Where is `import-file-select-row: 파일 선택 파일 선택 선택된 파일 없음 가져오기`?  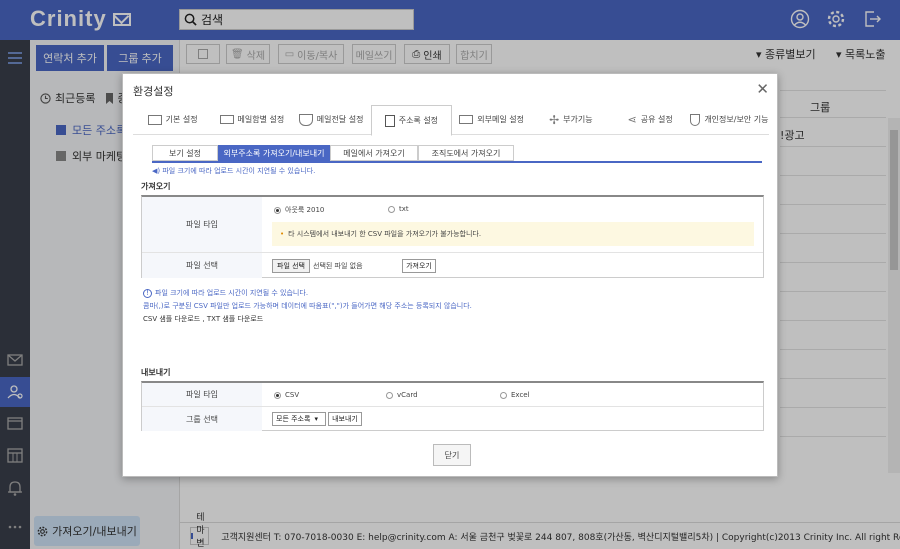 import-file-select-row: 파일 선택 파일 선택 선택된 파일 없음 가져오기 is located at coordinates (452, 265).